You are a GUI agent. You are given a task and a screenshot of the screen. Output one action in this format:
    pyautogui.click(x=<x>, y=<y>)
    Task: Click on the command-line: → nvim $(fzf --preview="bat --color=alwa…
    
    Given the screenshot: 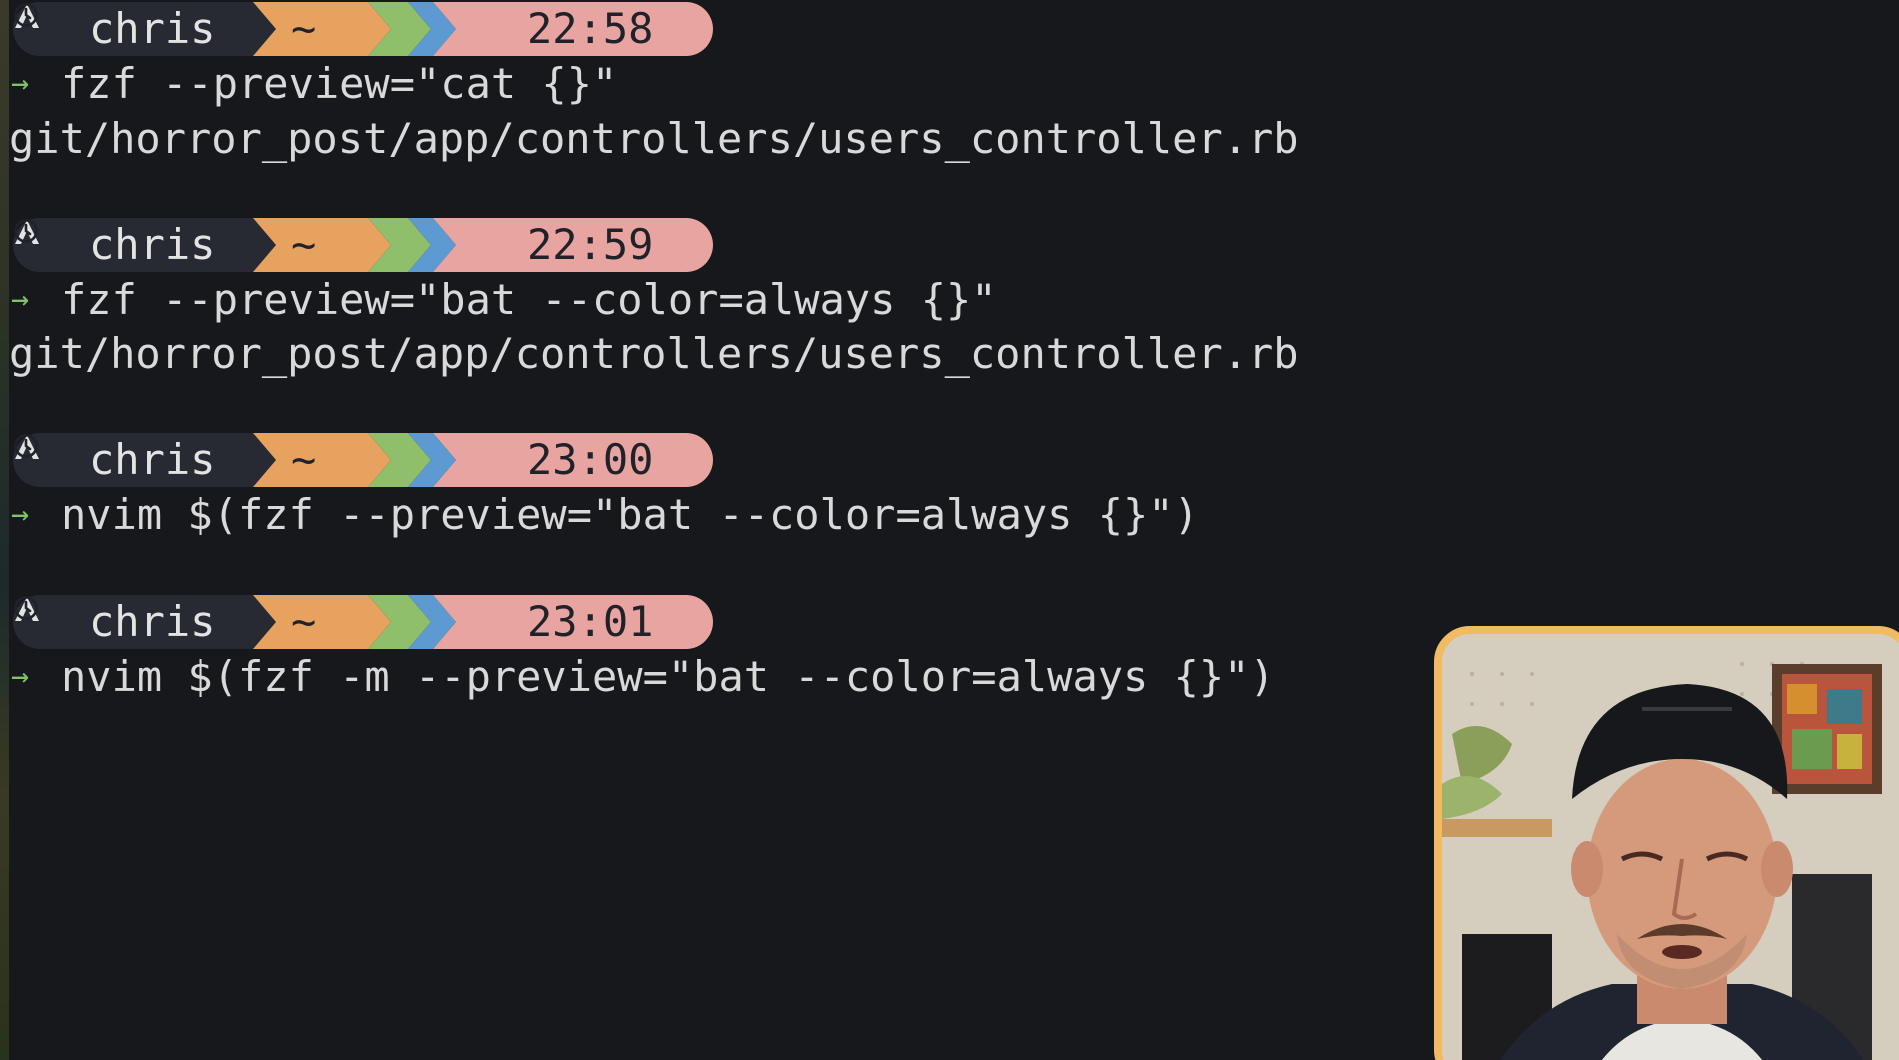 What is the action you would take?
    pyautogui.click(x=604, y=515)
    